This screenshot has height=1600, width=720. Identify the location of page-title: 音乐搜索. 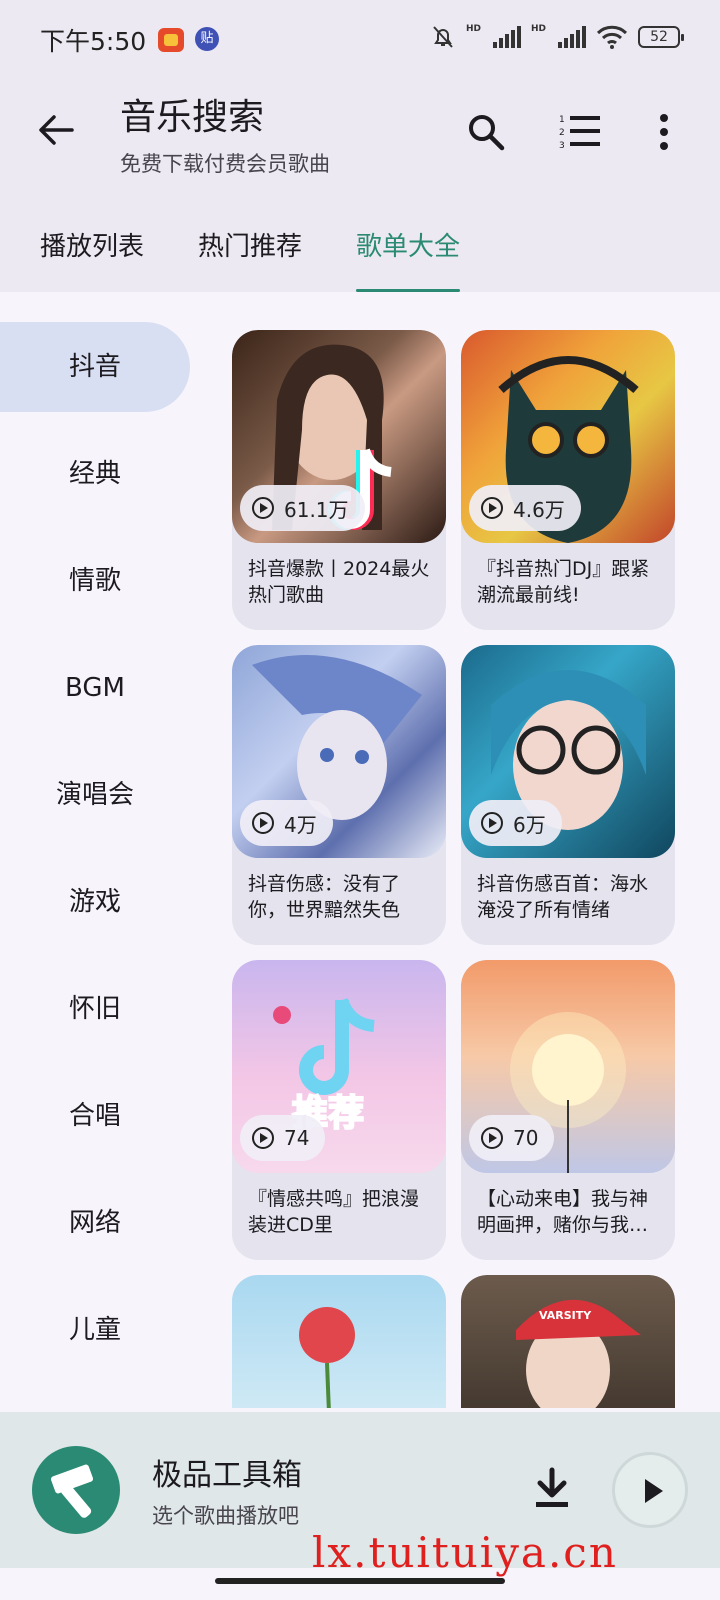
(192, 117).